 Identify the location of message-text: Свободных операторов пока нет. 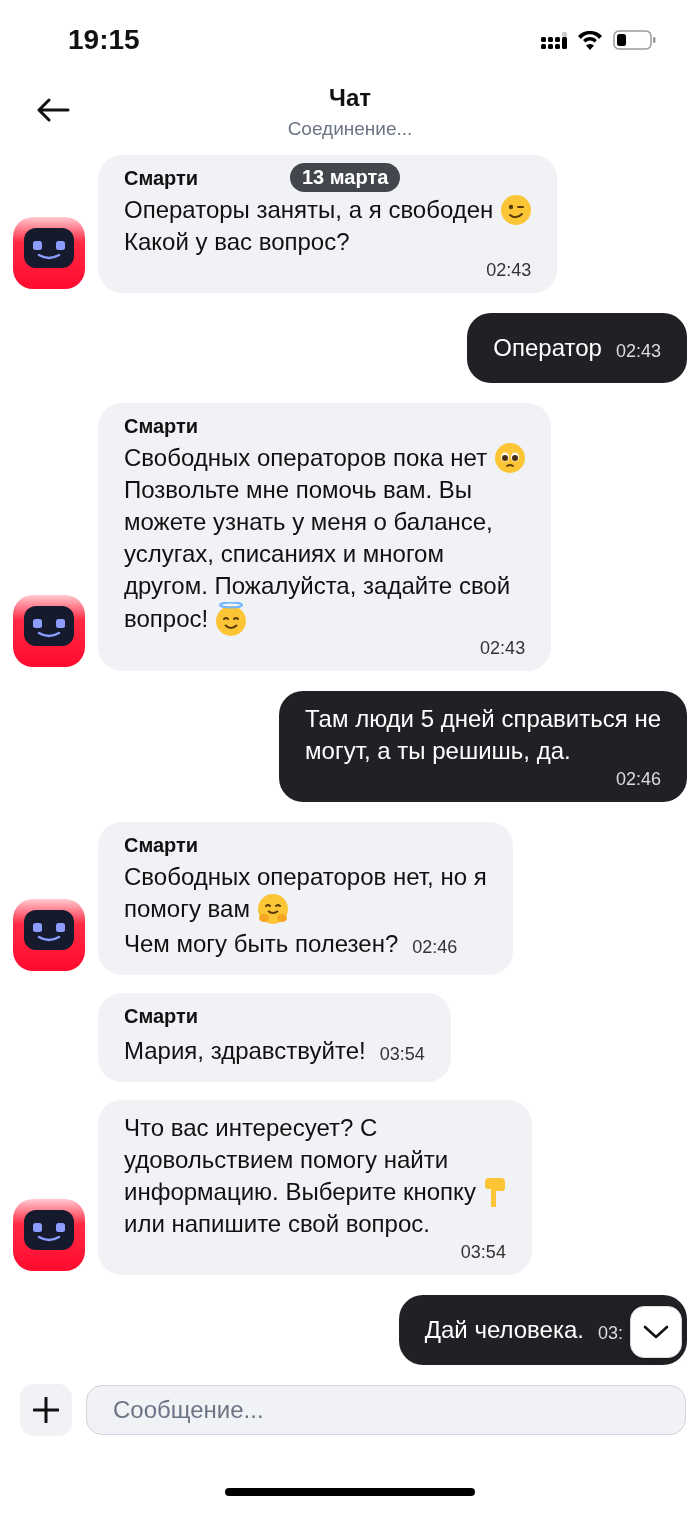
(306, 458).